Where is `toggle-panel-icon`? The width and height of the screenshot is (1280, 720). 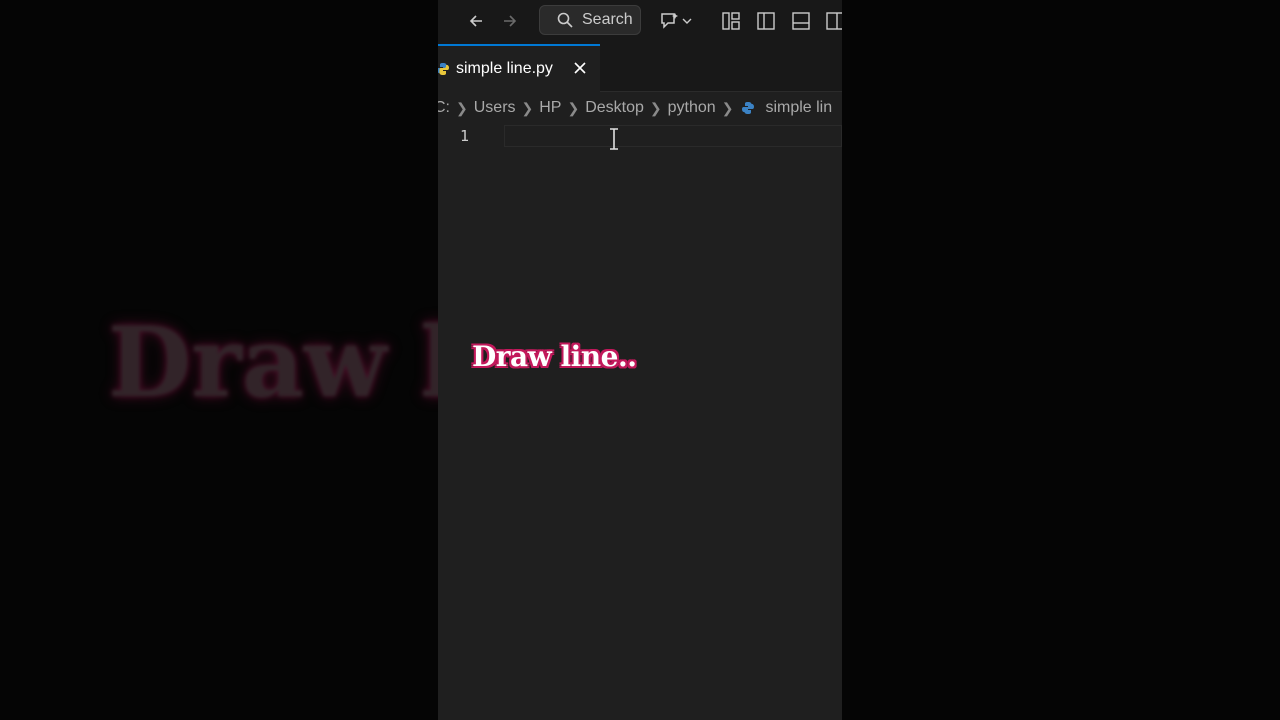
toggle-panel-icon is located at coordinates (801, 21).